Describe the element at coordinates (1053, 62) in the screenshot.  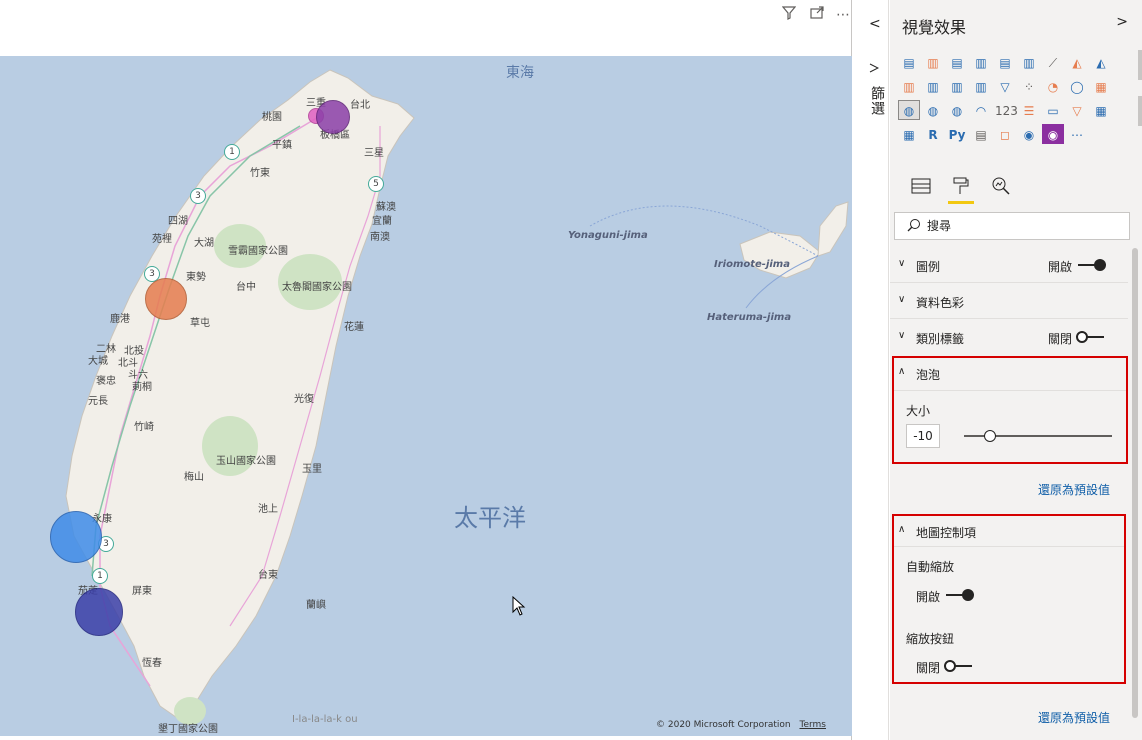
I see `line-chart-icon: ⟋` at that location.